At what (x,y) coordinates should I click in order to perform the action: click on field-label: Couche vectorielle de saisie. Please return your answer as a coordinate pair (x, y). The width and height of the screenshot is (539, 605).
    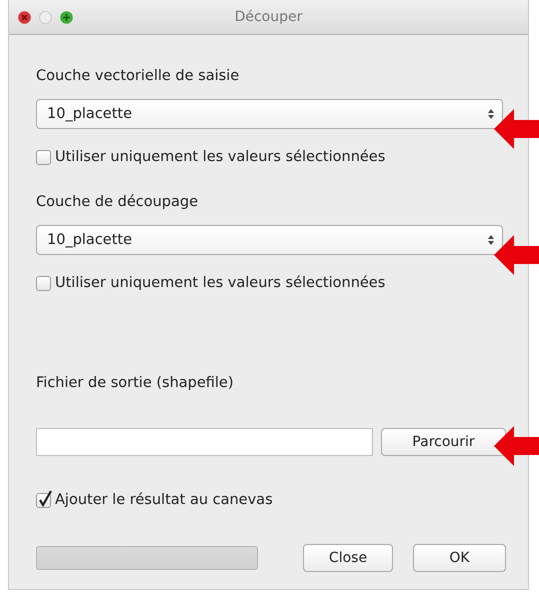
    Looking at the image, I should click on (138, 76).